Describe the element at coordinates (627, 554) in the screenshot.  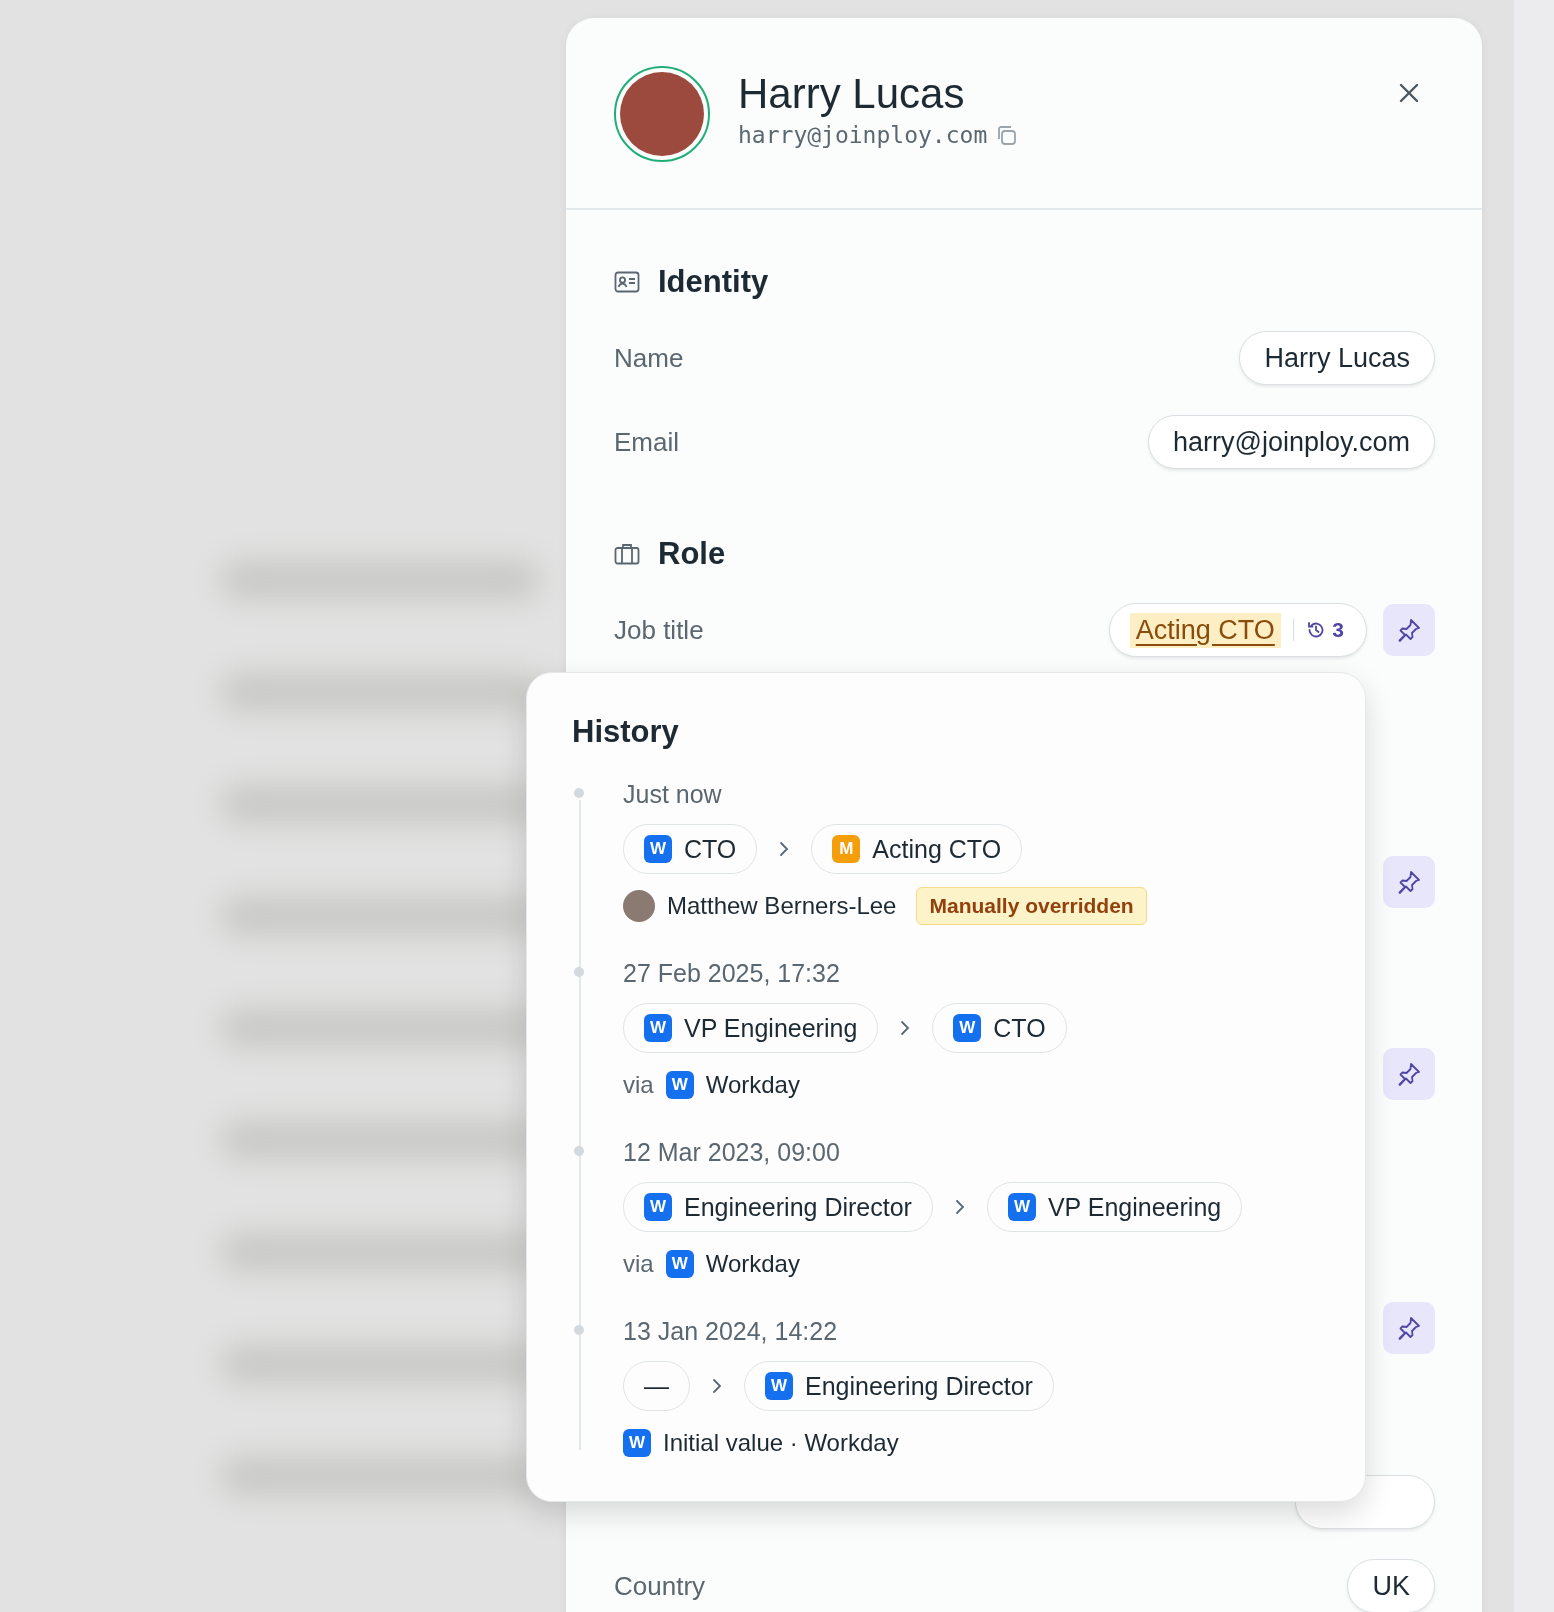
I see `briefcase-icon` at that location.